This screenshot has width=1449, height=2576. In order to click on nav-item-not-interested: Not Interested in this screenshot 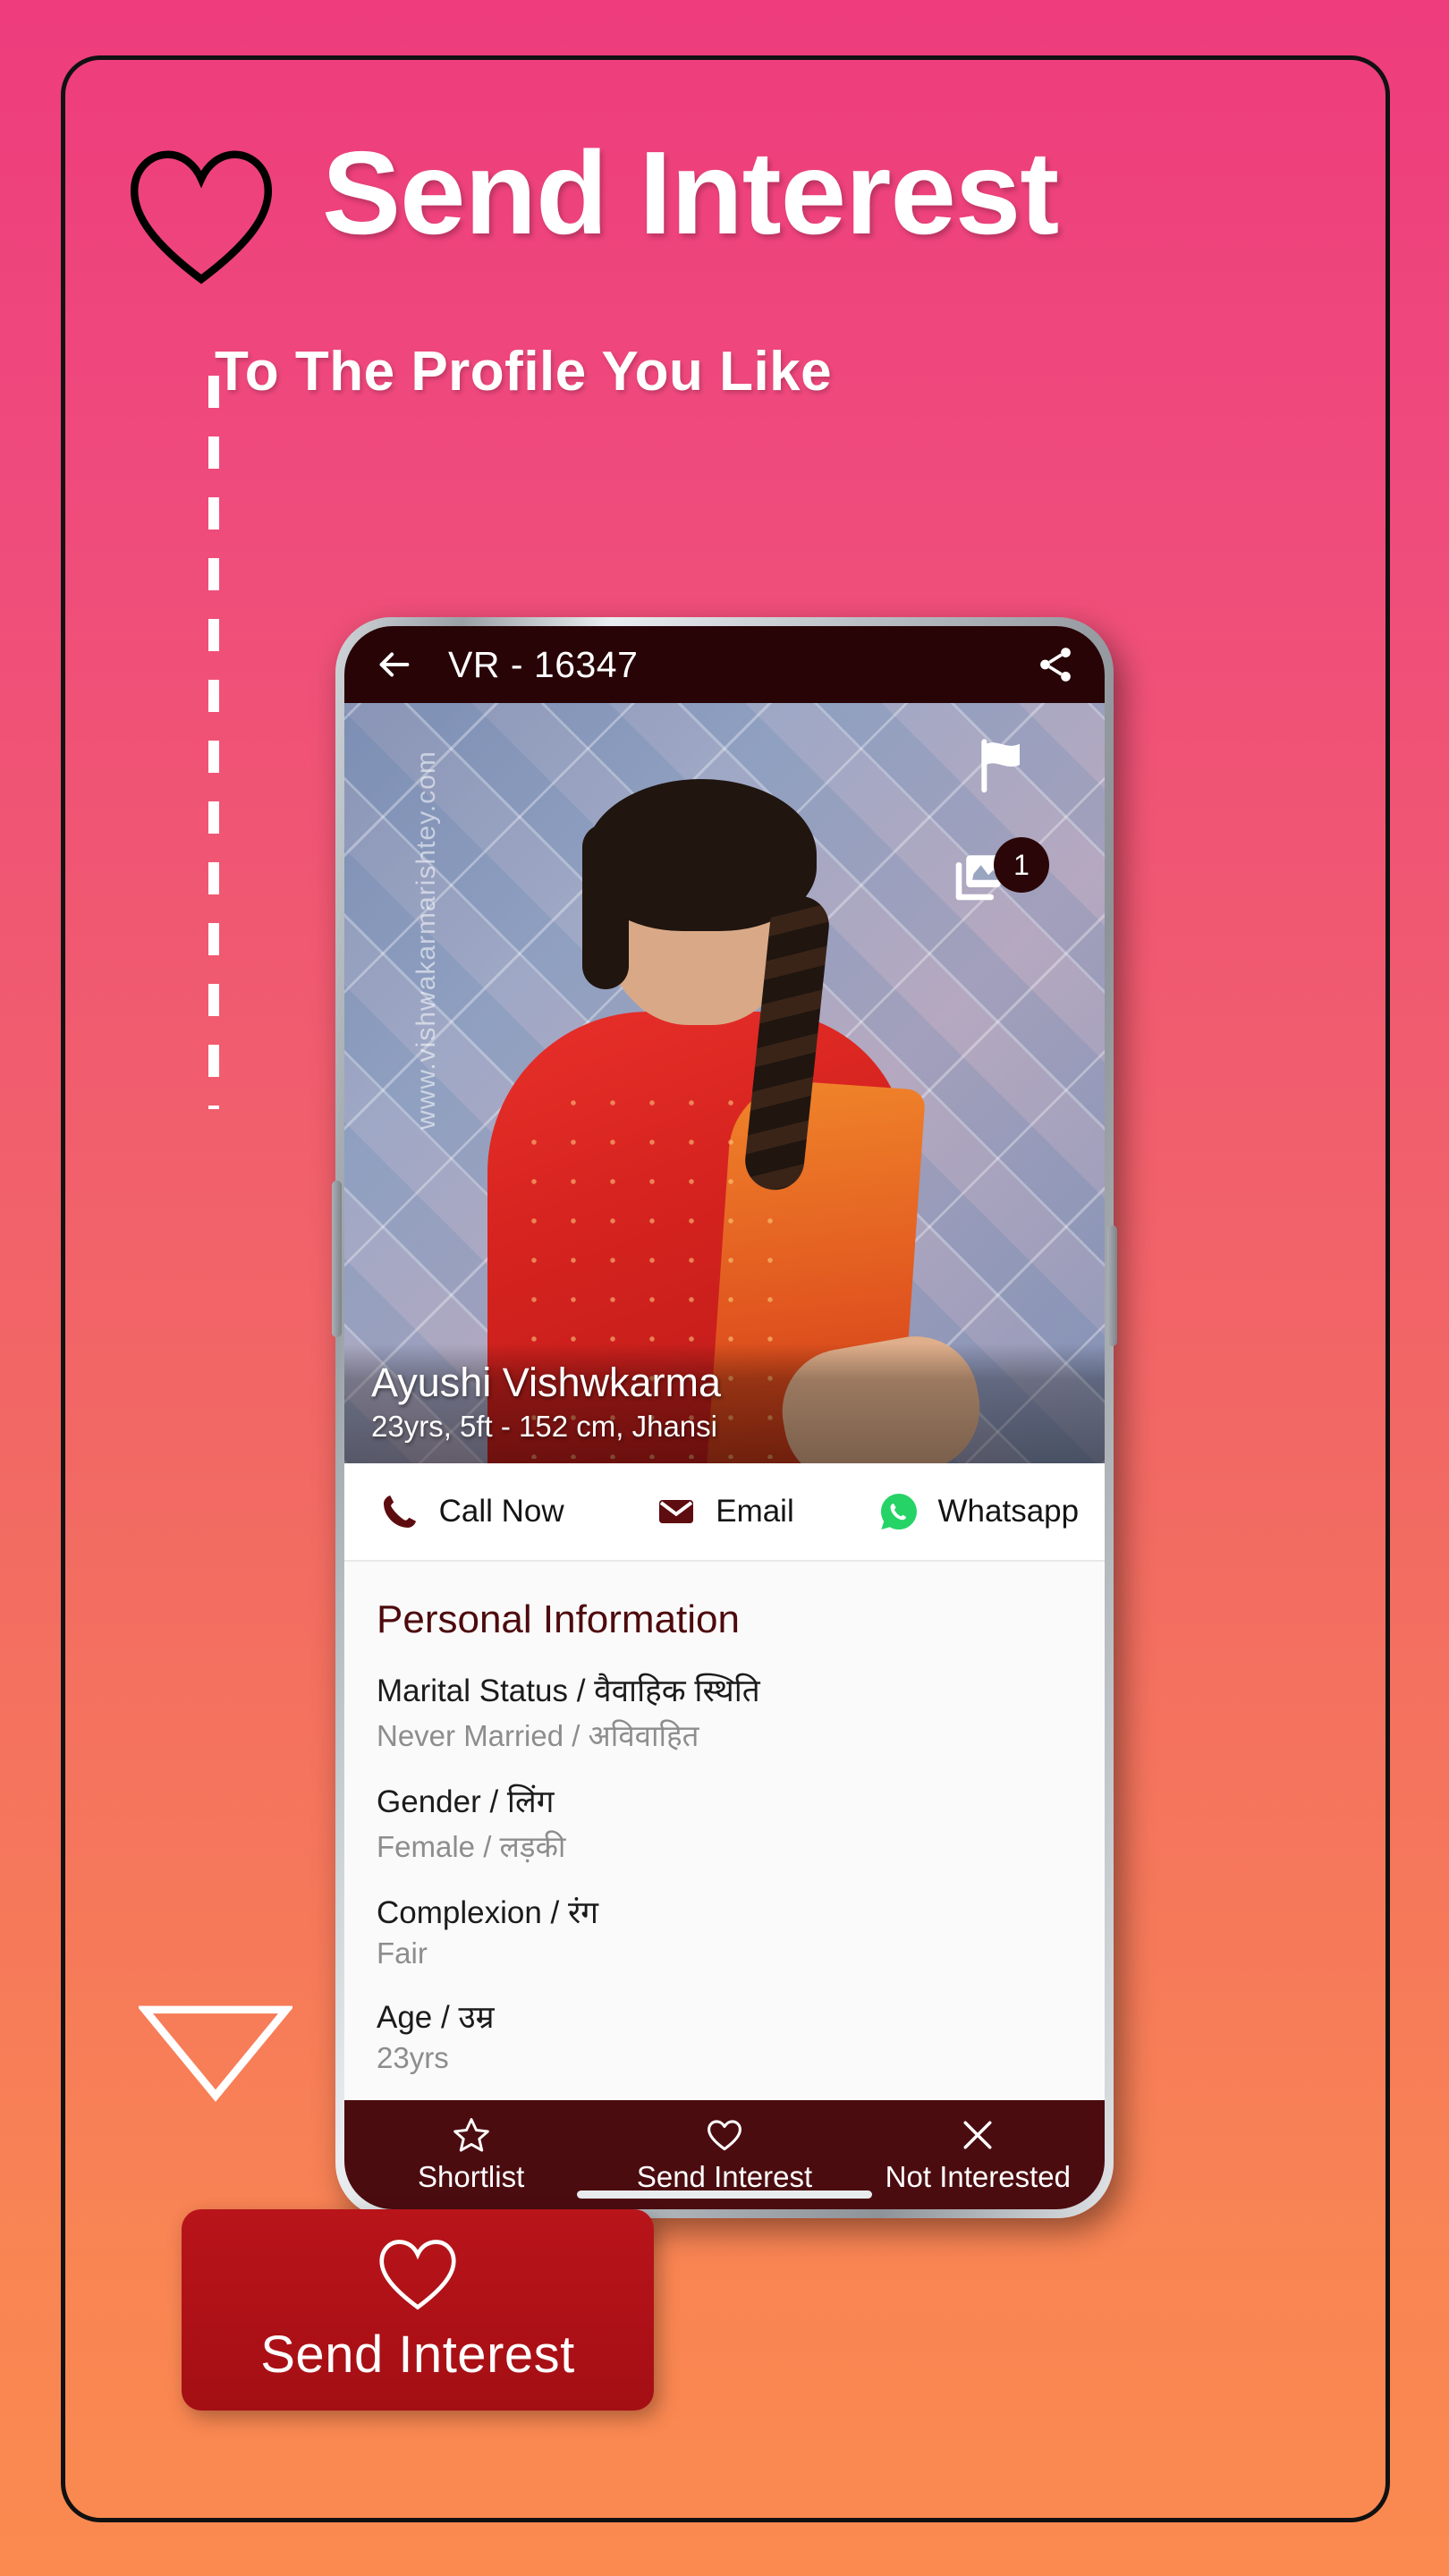, I will do `click(978, 2154)`.